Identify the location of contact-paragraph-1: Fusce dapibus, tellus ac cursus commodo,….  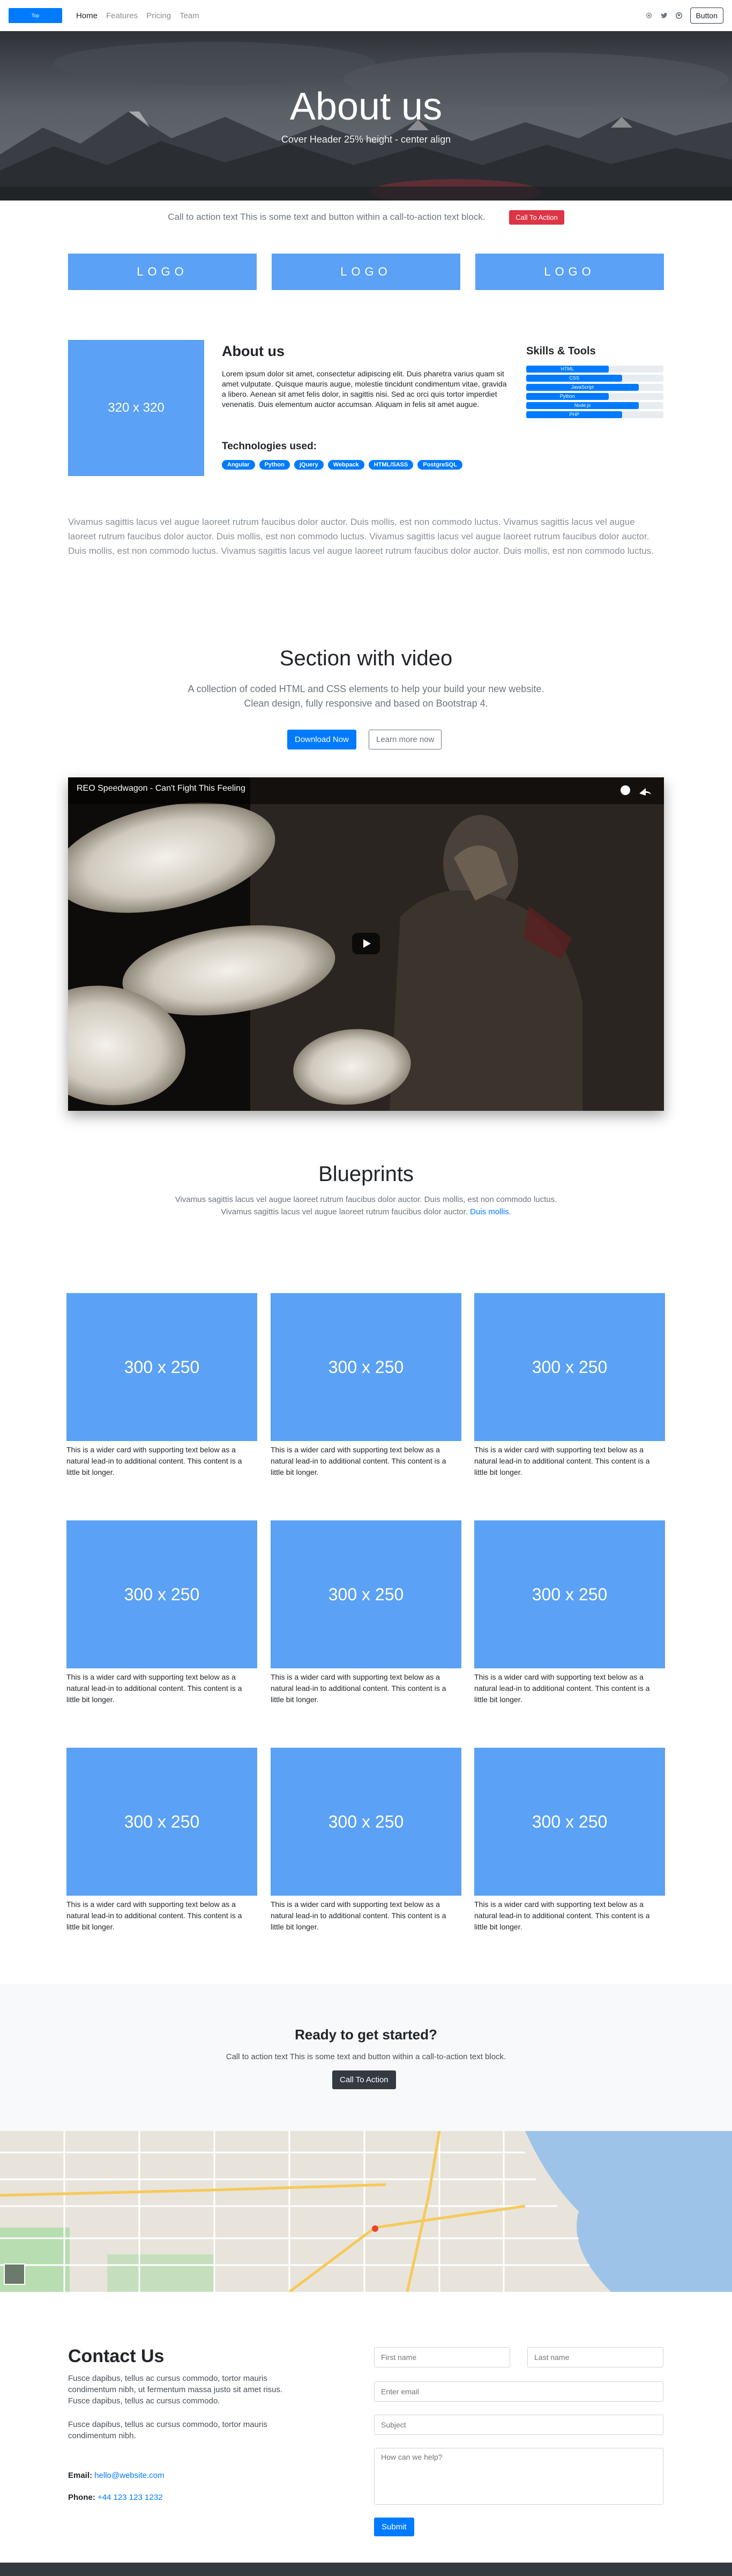
(175, 2390).